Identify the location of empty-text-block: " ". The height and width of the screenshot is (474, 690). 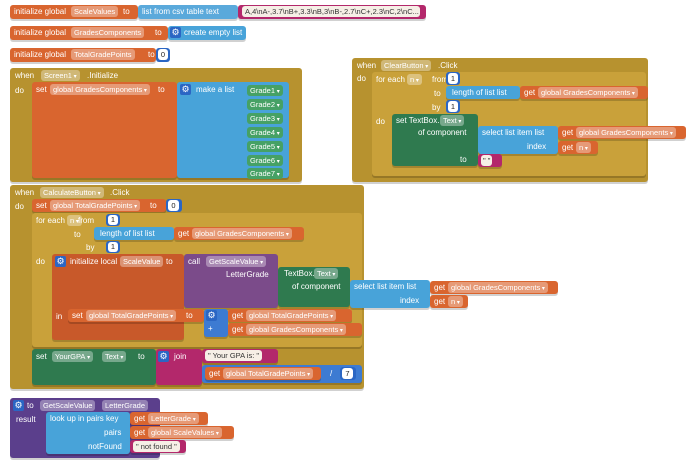
(490, 160).